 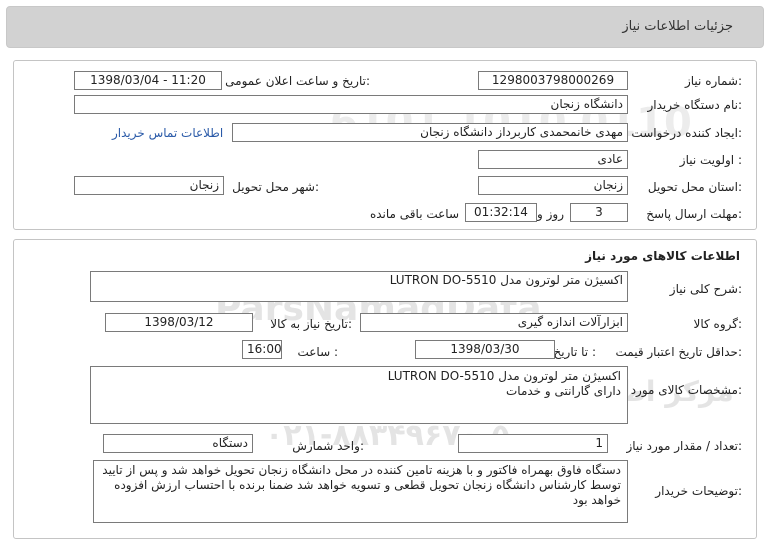 What do you see at coordinates (317, 352) in the screenshot?
I see `price-validity-time-label: ساعت :` at bounding box center [317, 352].